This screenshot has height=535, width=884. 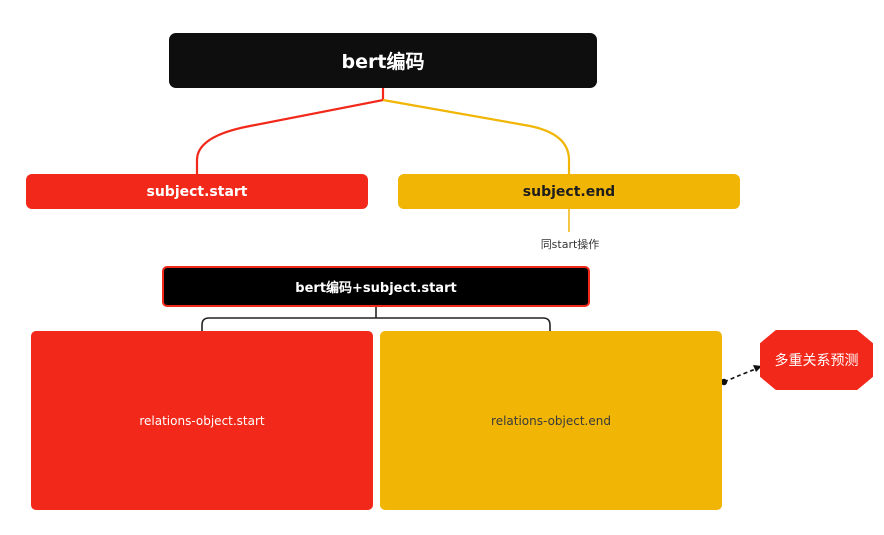 What do you see at coordinates (376, 286) in the screenshot?
I see `node-bert-plus-subject-start: bert编码+subject.start` at bounding box center [376, 286].